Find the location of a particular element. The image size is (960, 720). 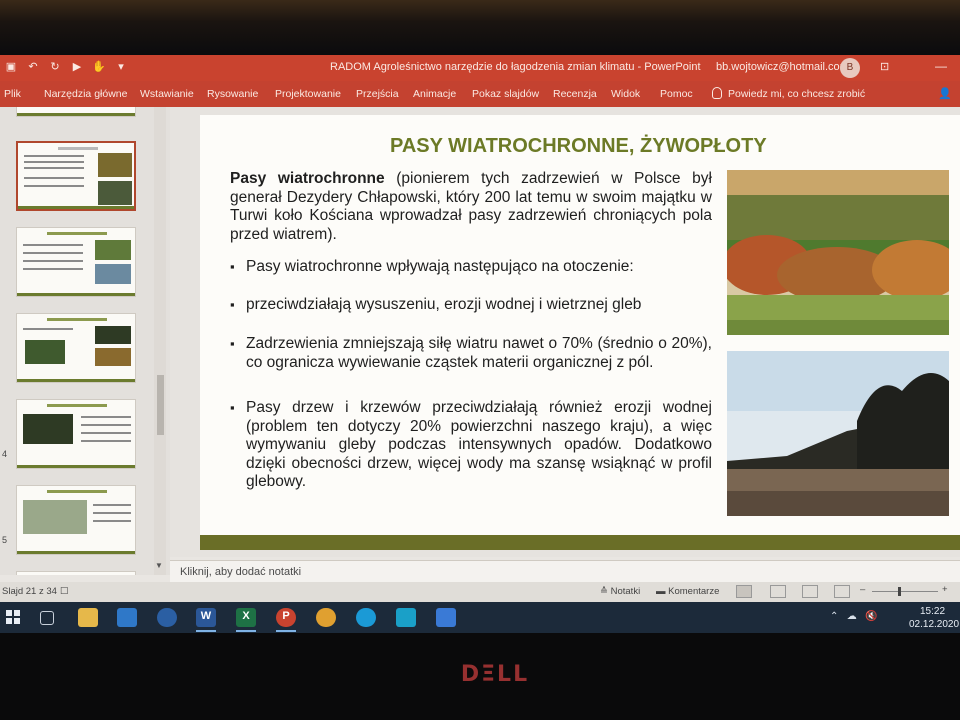

dell-logo: DΞLL is located at coordinates (495, 674).